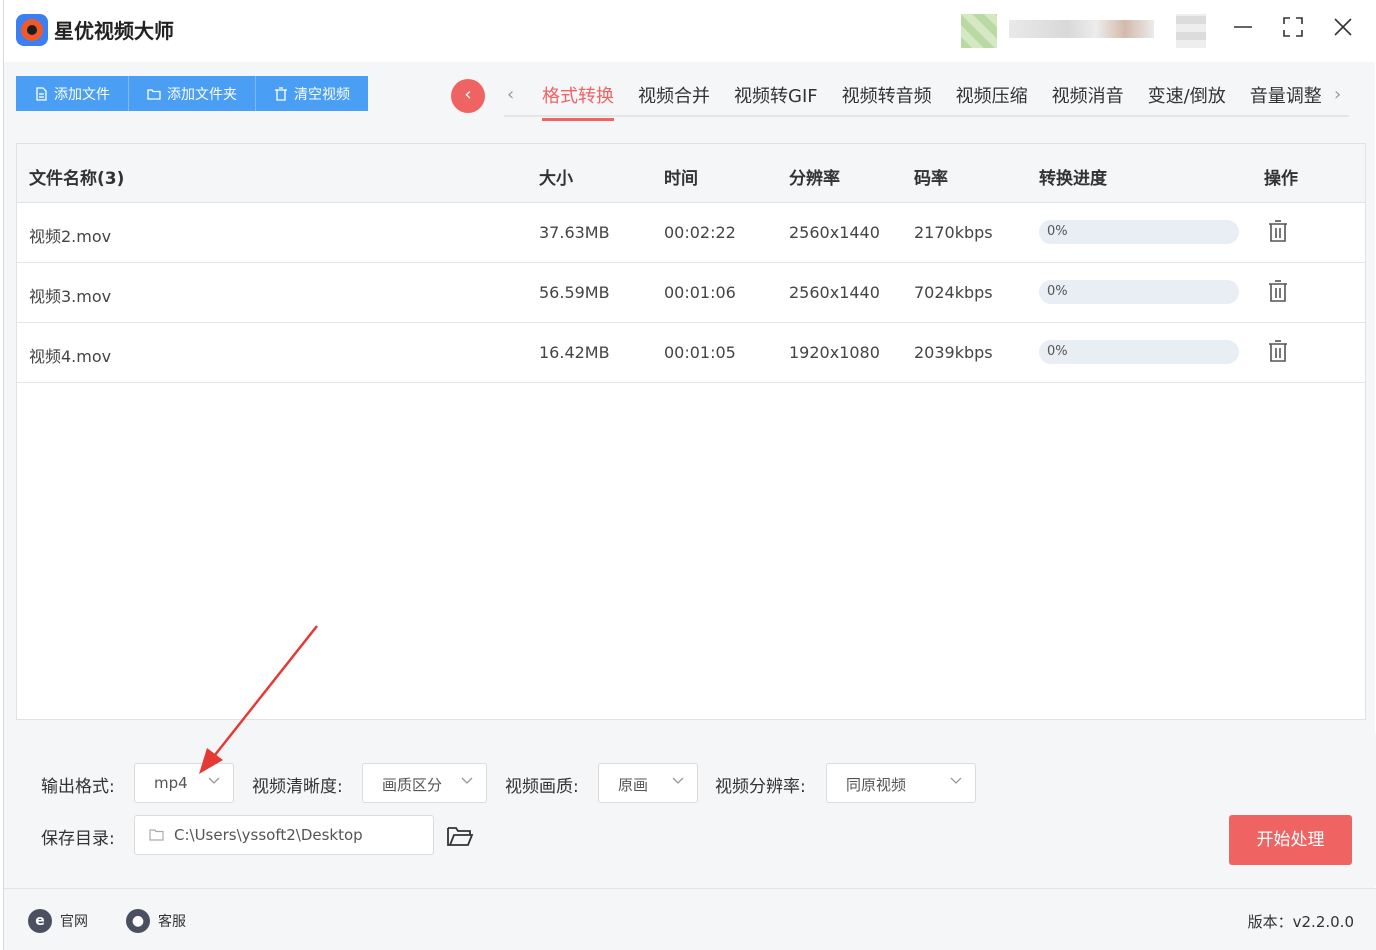 This screenshot has width=1376, height=950. What do you see at coordinates (412, 785) in the screenshot?
I see `clarity-value: 画质区分` at bounding box center [412, 785].